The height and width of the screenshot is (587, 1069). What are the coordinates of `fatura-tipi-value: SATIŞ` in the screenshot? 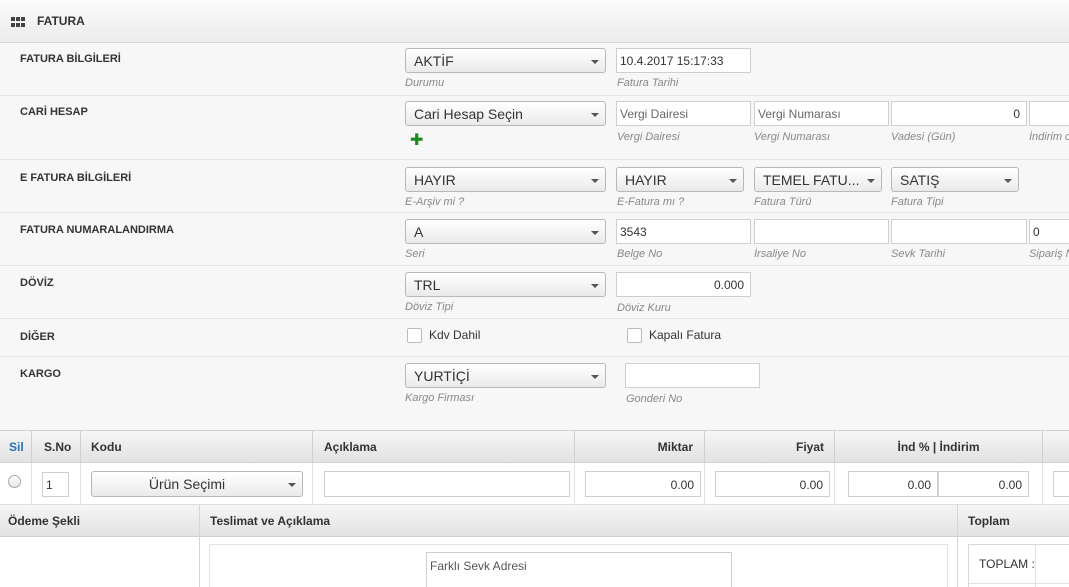 It's located at (920, 180).